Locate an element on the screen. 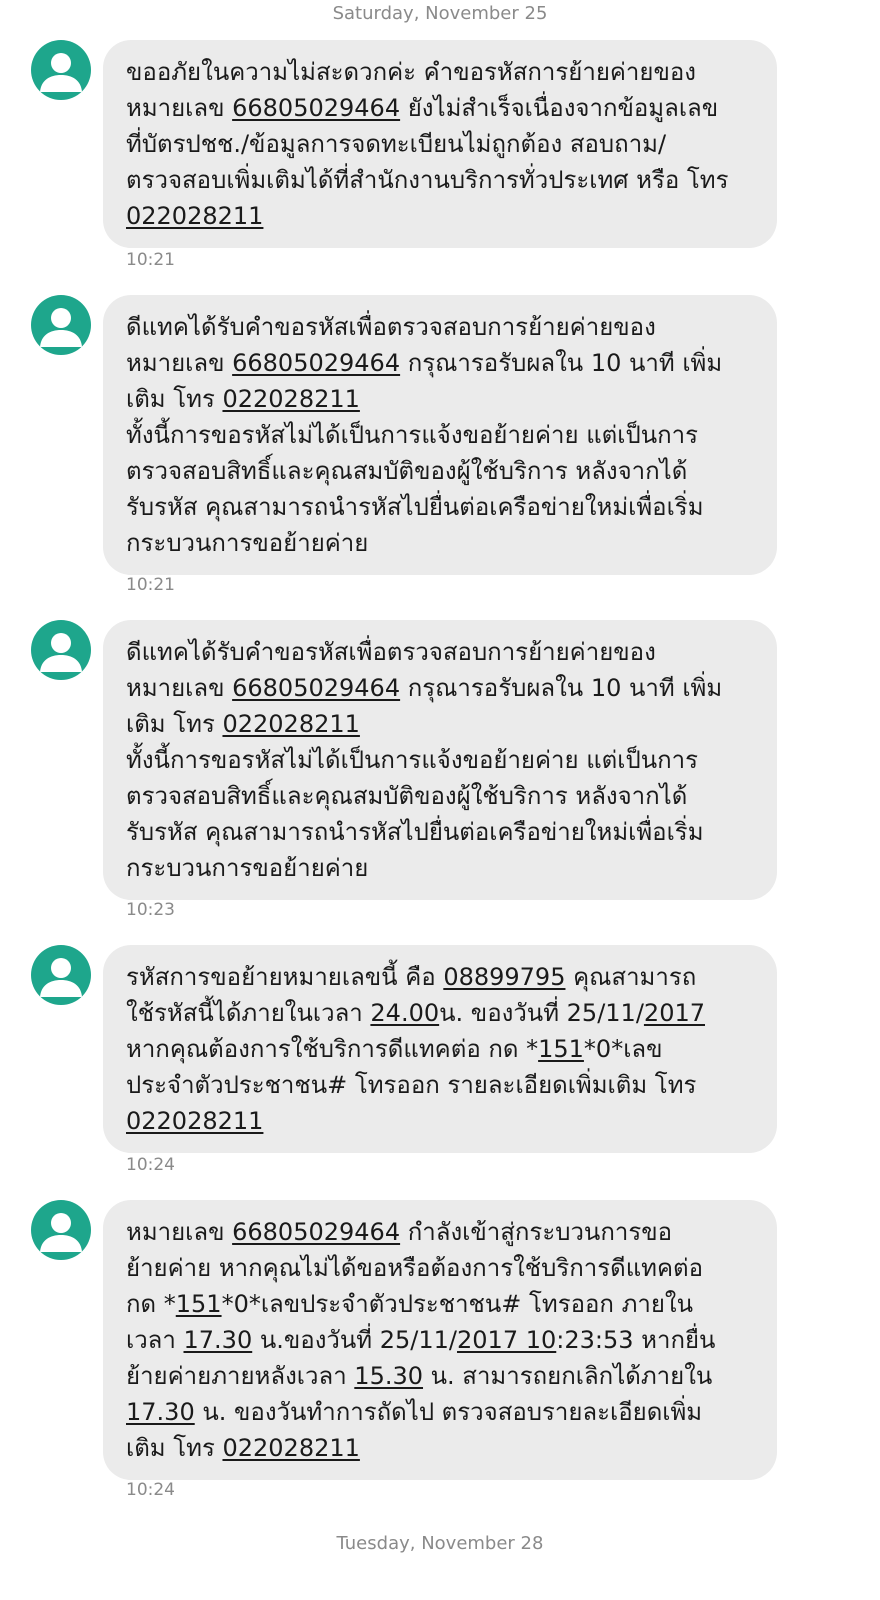  message-line: 022028211 is located at coordinates (442, 1121).